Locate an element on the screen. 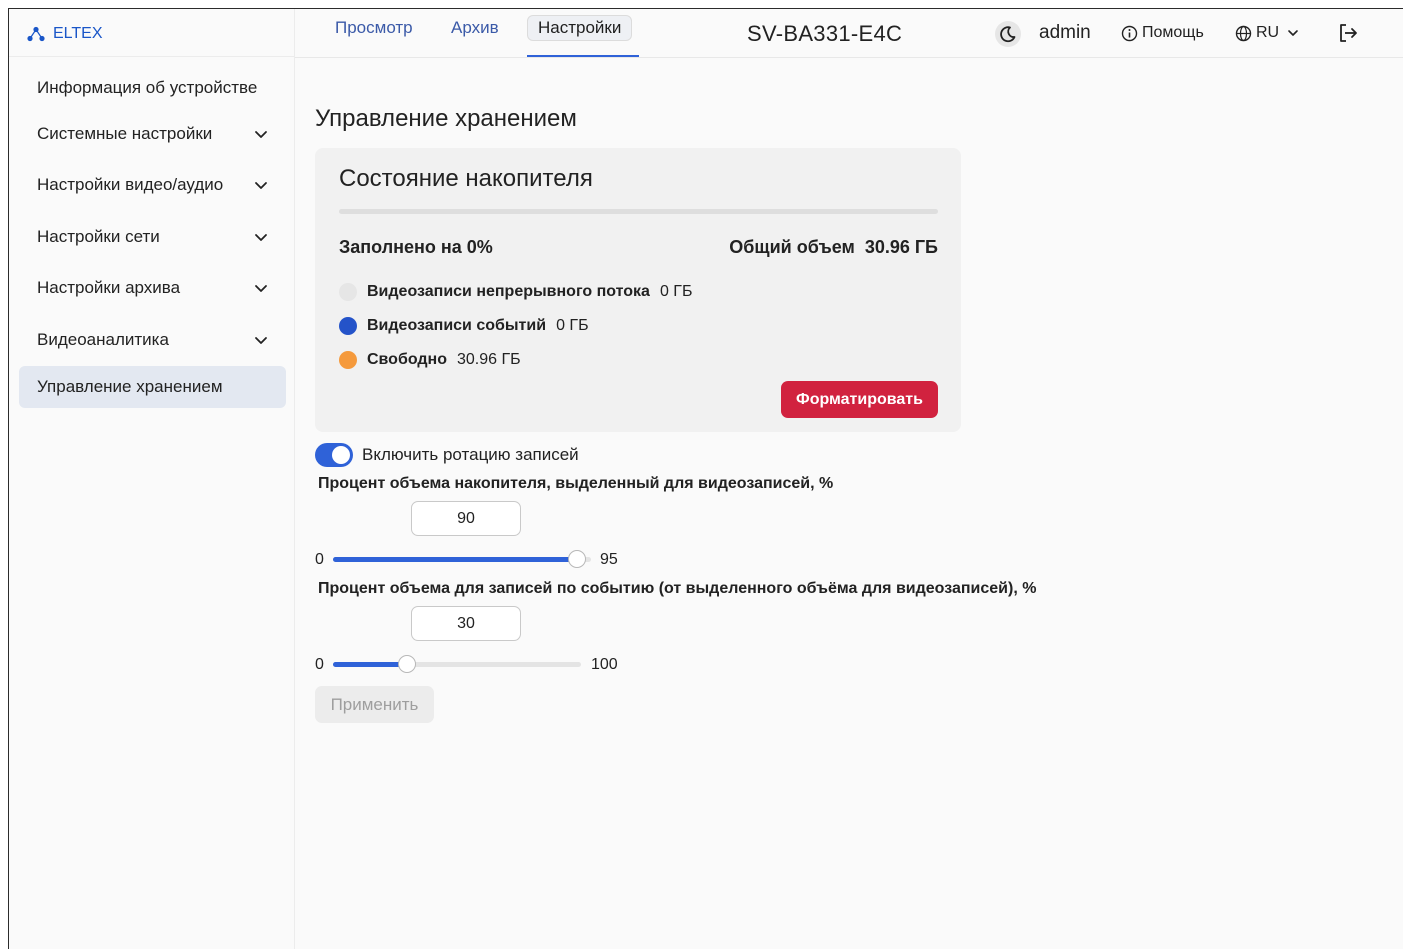  globe-icon is located at coordinates (1243, 33).